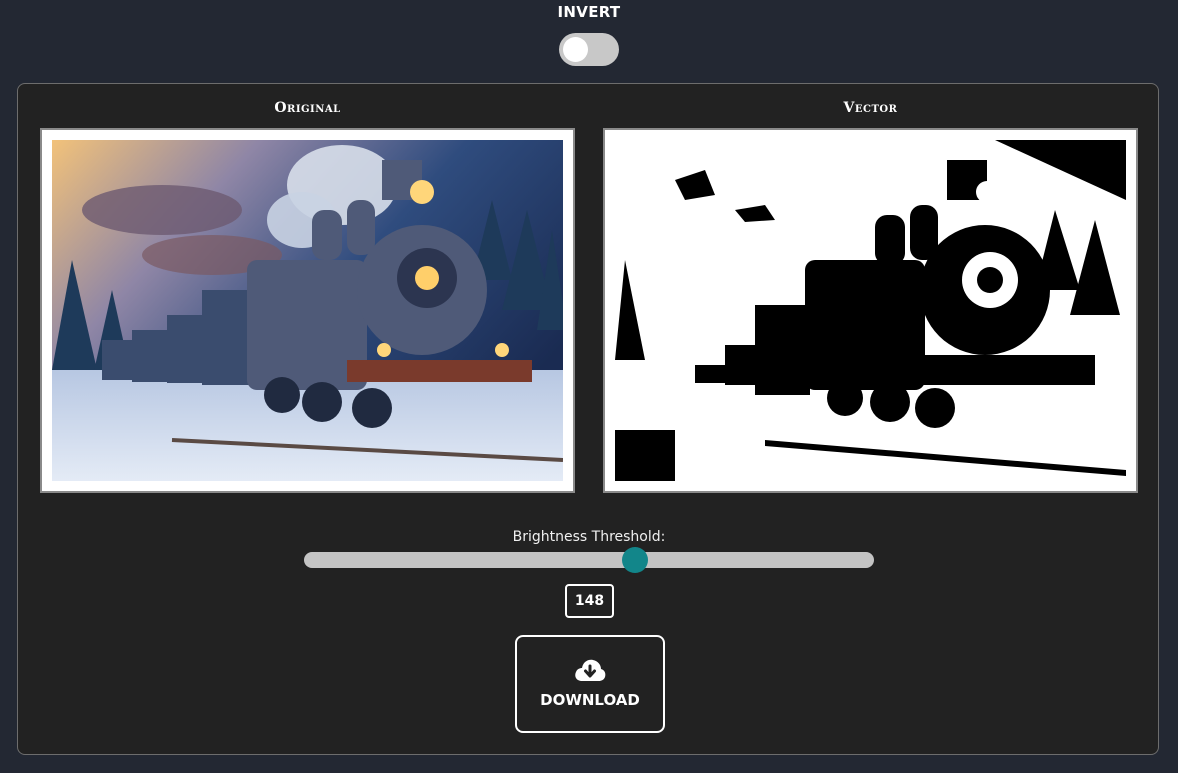 Image resolution: width=1178 pixels, height=773 pixels. I want to click on original-title: Original, so click(307, 108).